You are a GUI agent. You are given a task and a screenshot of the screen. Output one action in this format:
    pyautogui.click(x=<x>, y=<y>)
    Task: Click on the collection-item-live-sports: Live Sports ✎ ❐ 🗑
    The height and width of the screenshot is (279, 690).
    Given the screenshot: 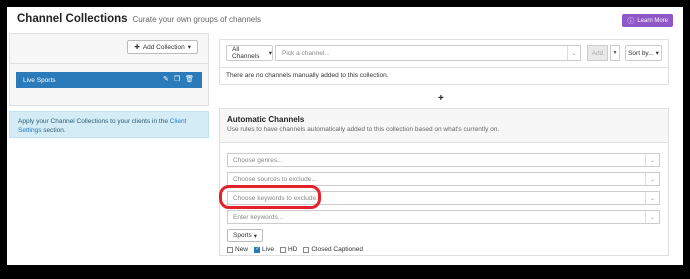 What is the action you would take?
    pyautogui.click(x=109, y=80)
    